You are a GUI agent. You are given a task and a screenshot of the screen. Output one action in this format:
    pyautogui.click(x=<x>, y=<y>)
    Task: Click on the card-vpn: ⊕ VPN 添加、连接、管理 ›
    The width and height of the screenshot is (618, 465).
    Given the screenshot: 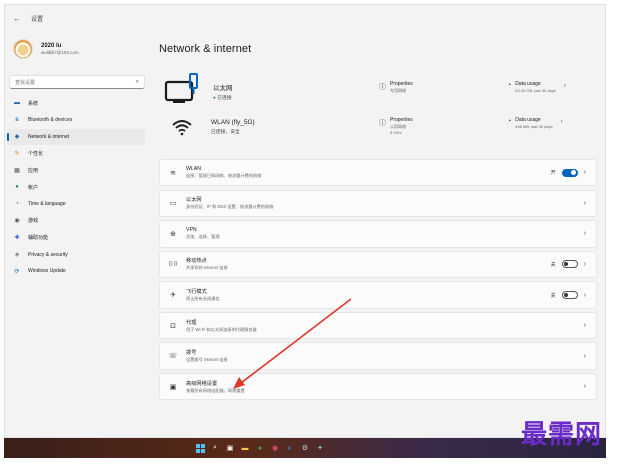 What is the action you would take?
    pyautogui.click(x=378, y=234)
    